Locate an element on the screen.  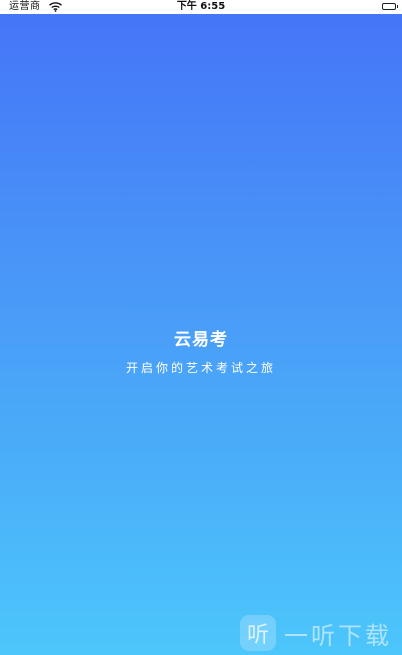
battery-icon is located at coordinates (390, 6).